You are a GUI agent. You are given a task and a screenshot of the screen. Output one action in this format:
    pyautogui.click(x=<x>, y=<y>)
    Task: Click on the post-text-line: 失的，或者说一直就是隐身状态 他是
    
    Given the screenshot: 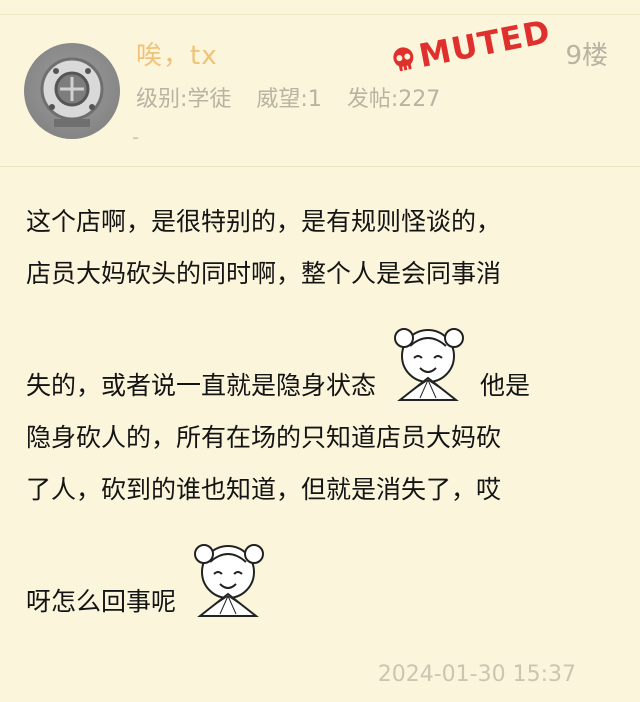 What is the action you would take?
    pyautogui.click(x=321, y=359)
    